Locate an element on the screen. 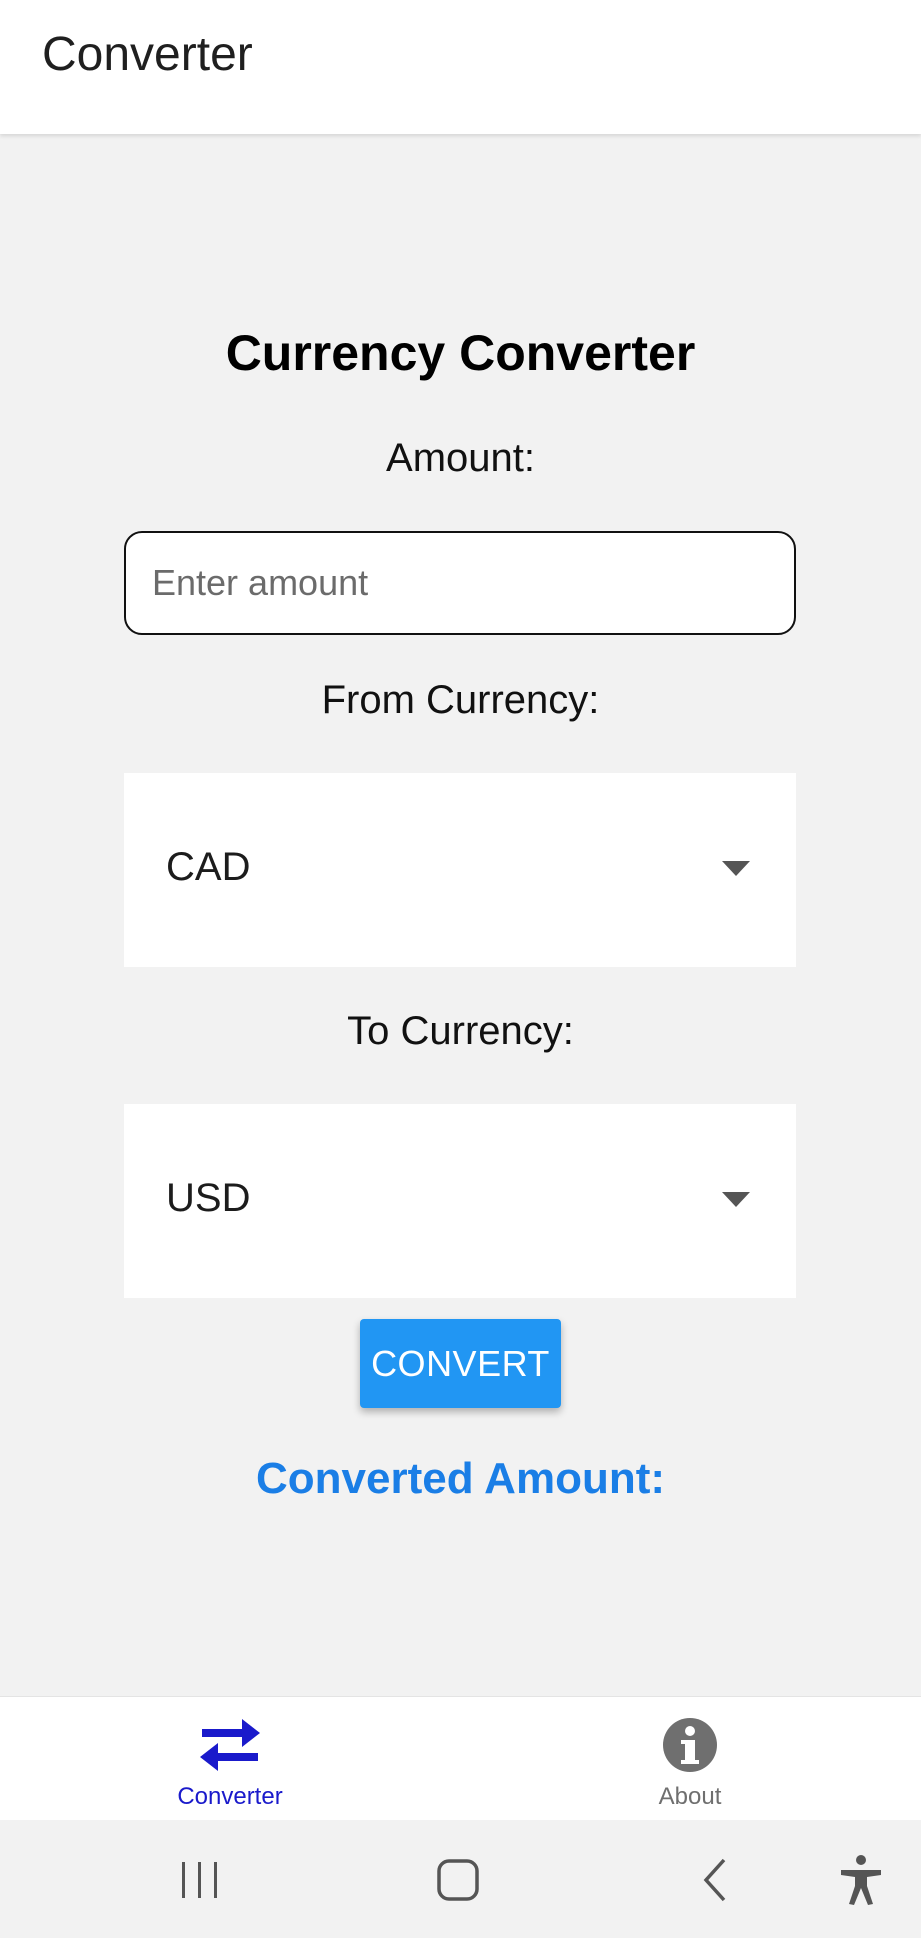 The image size is (921, 1938). recent-apps-icon is located at coordinates (200, 1880).